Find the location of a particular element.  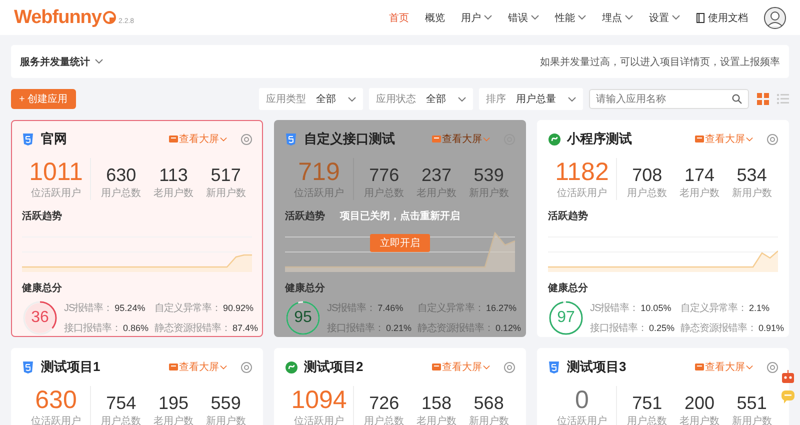

pie-chart-icon is located at coordinates (109, 17).